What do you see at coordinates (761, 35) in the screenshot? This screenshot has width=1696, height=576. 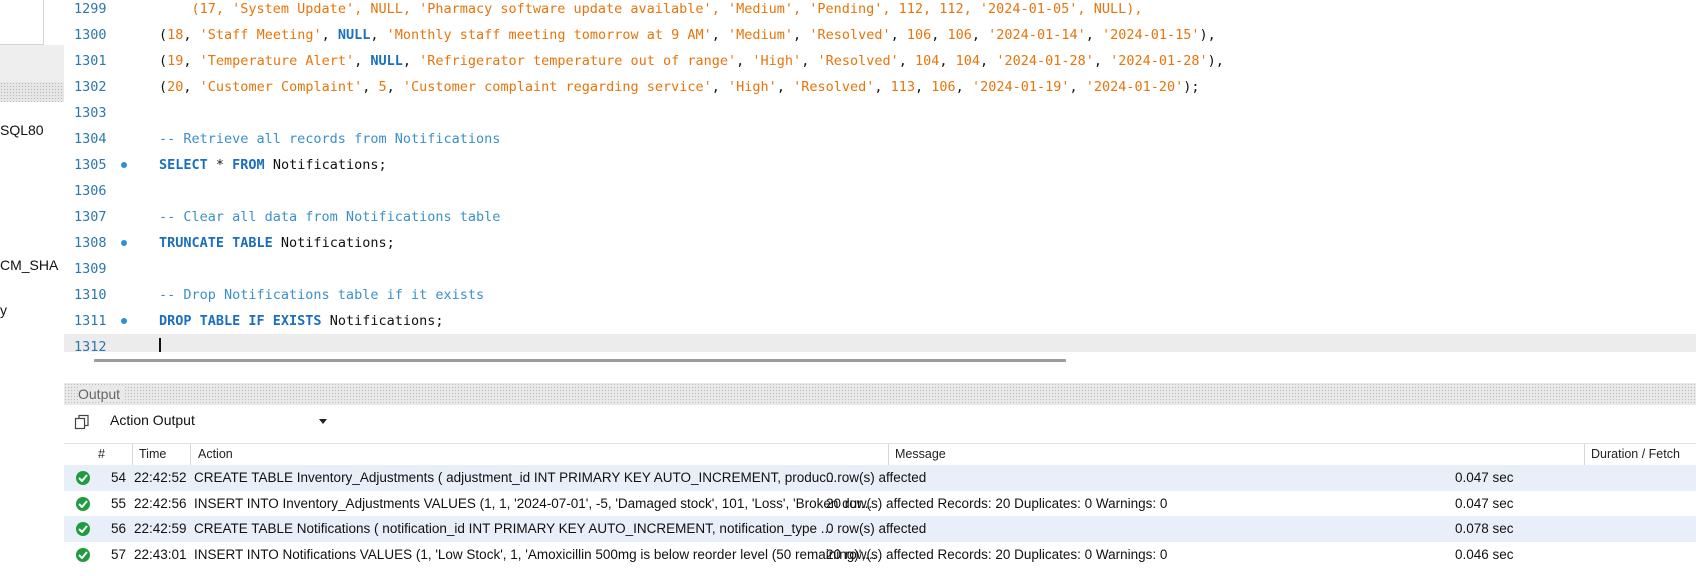 I see `string-token: 'Medium'` at bounding box center [761, 35].